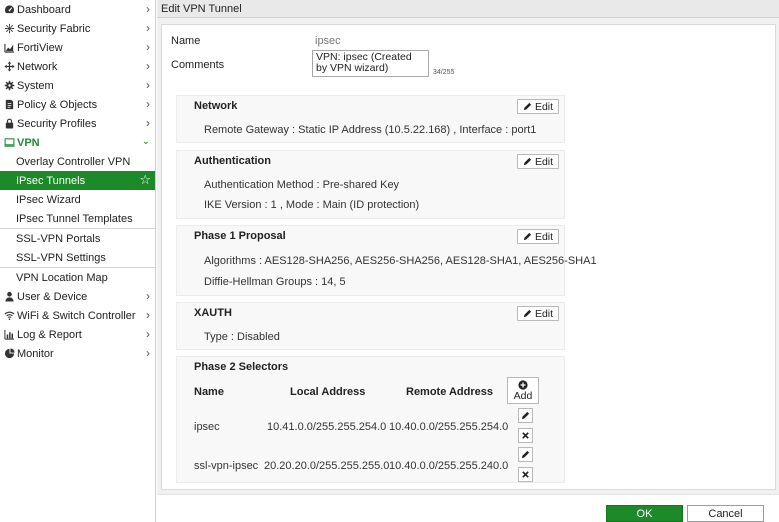 The height and width of the screenshot is (522, 779). What do you see at coordinates (241, 367) in the screenshot?
I see `section-title: Phase 2 Selectors` at bounding box center [241, 367].